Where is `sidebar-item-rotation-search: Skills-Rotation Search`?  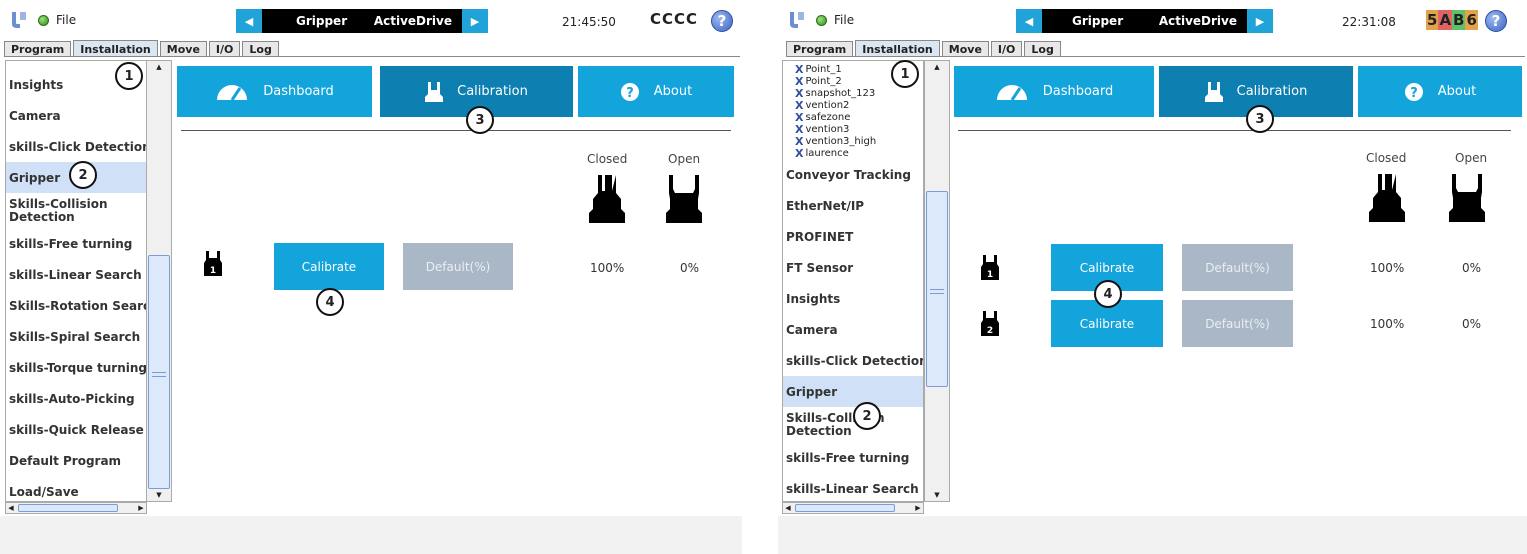 sidebar-item-rotation-search: Skills-Rotation Search is located at coordinates (76, 305).